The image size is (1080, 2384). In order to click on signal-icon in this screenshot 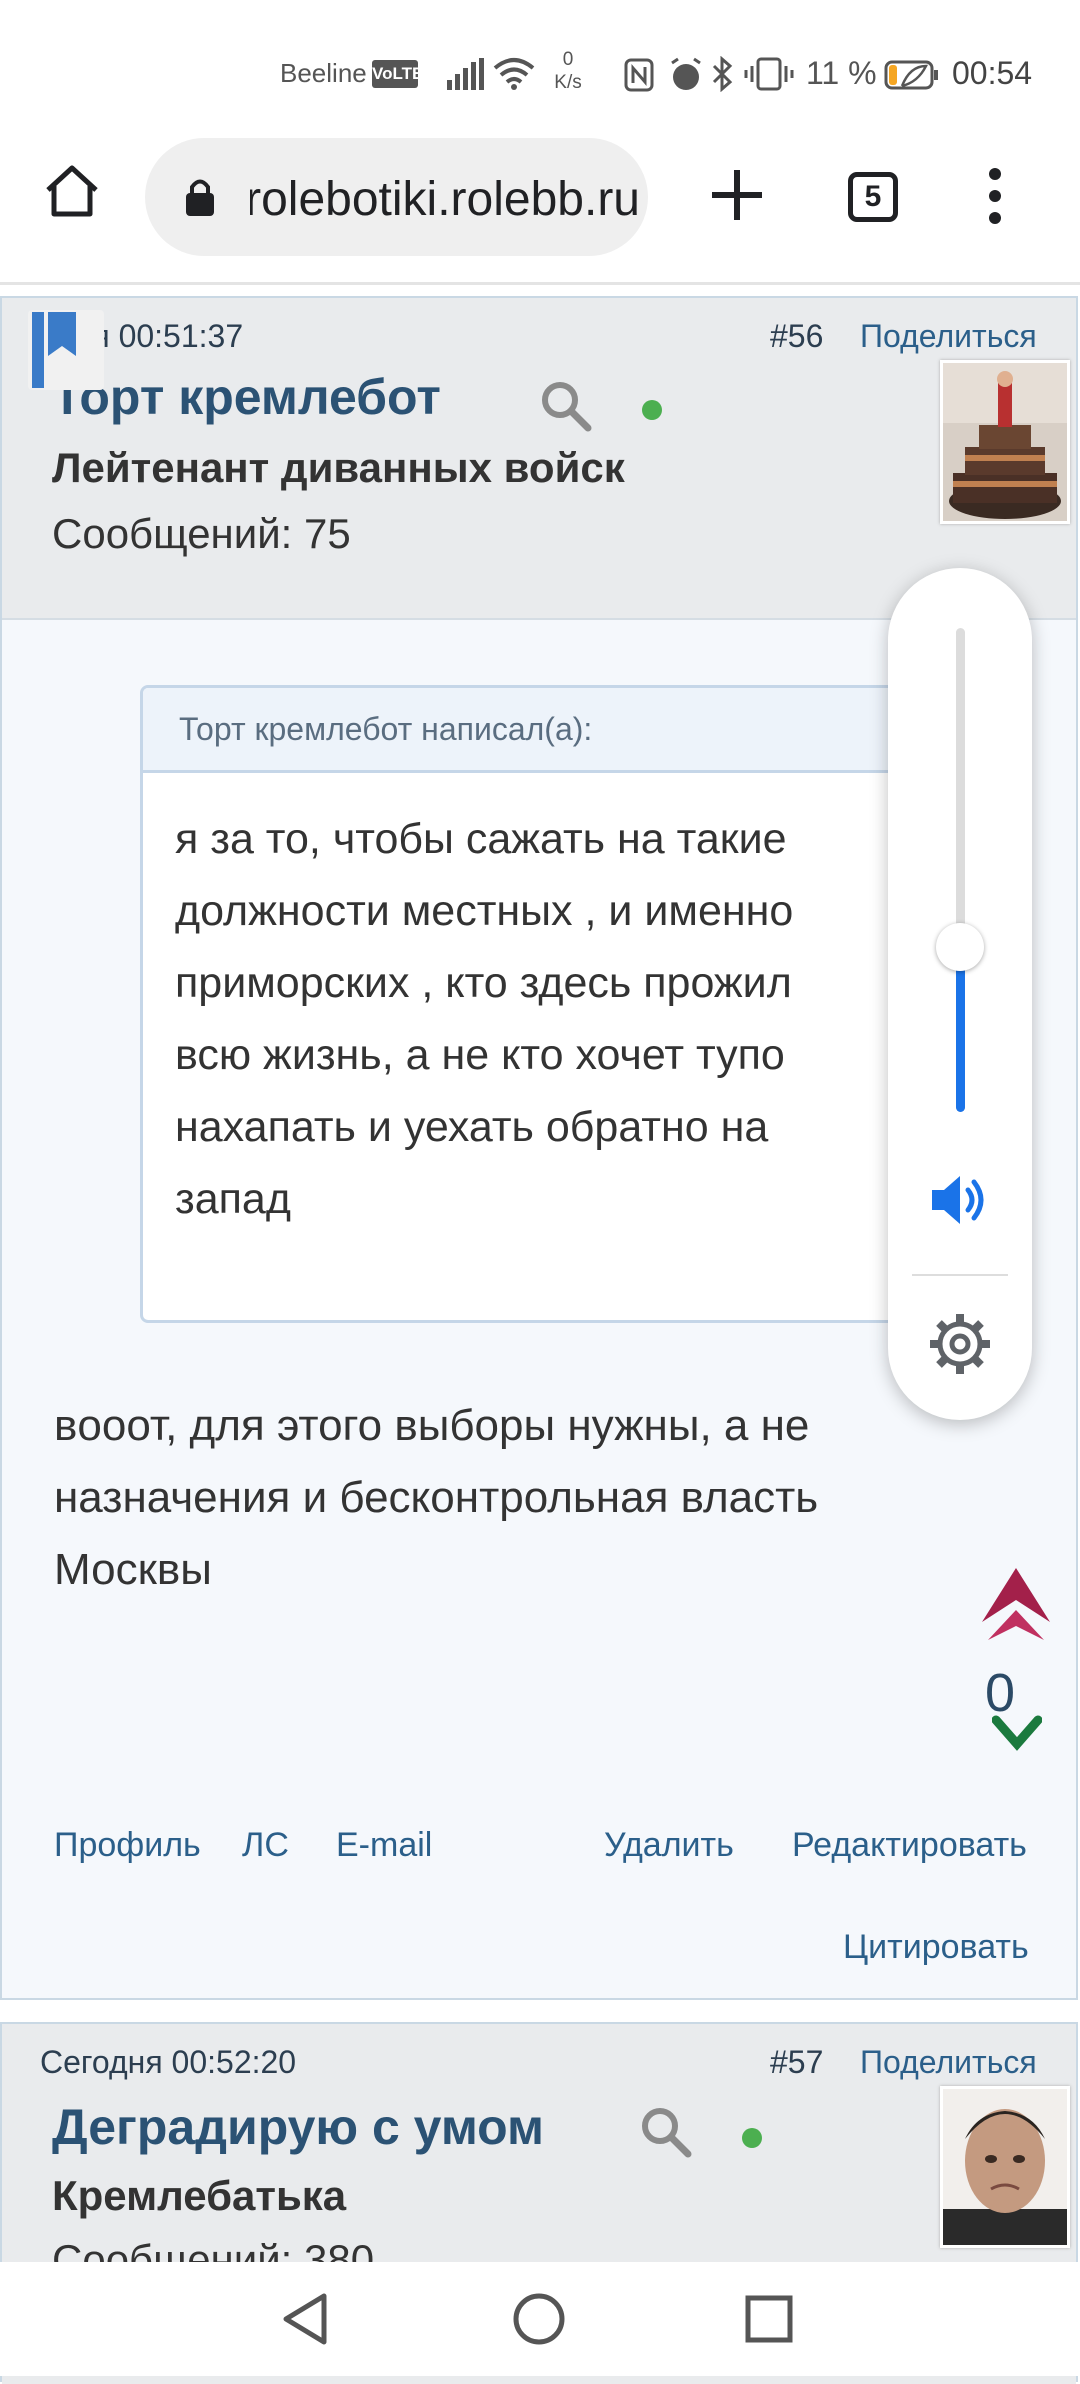, I will do `click(465, 74)`.